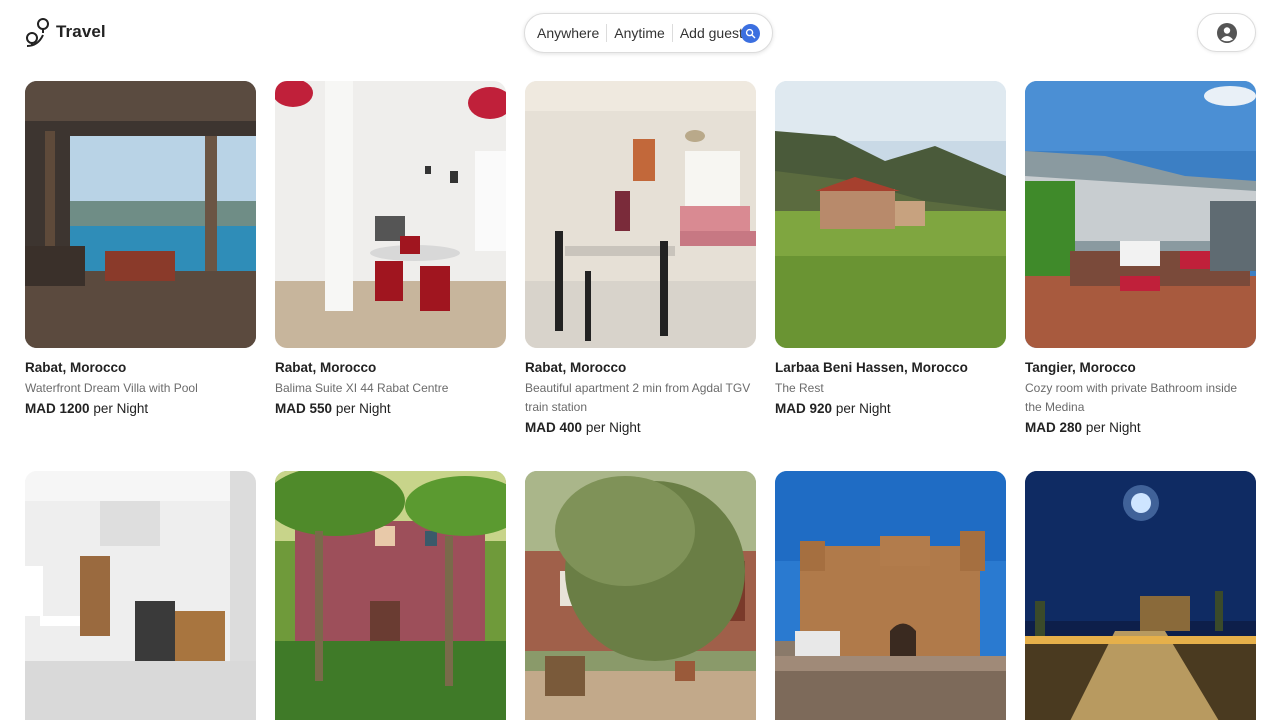 This screenshot has height=720, width=1280. Describe the element at coordinates (571, 427) in the screenshot. I see `price-amount: 400` at that location.